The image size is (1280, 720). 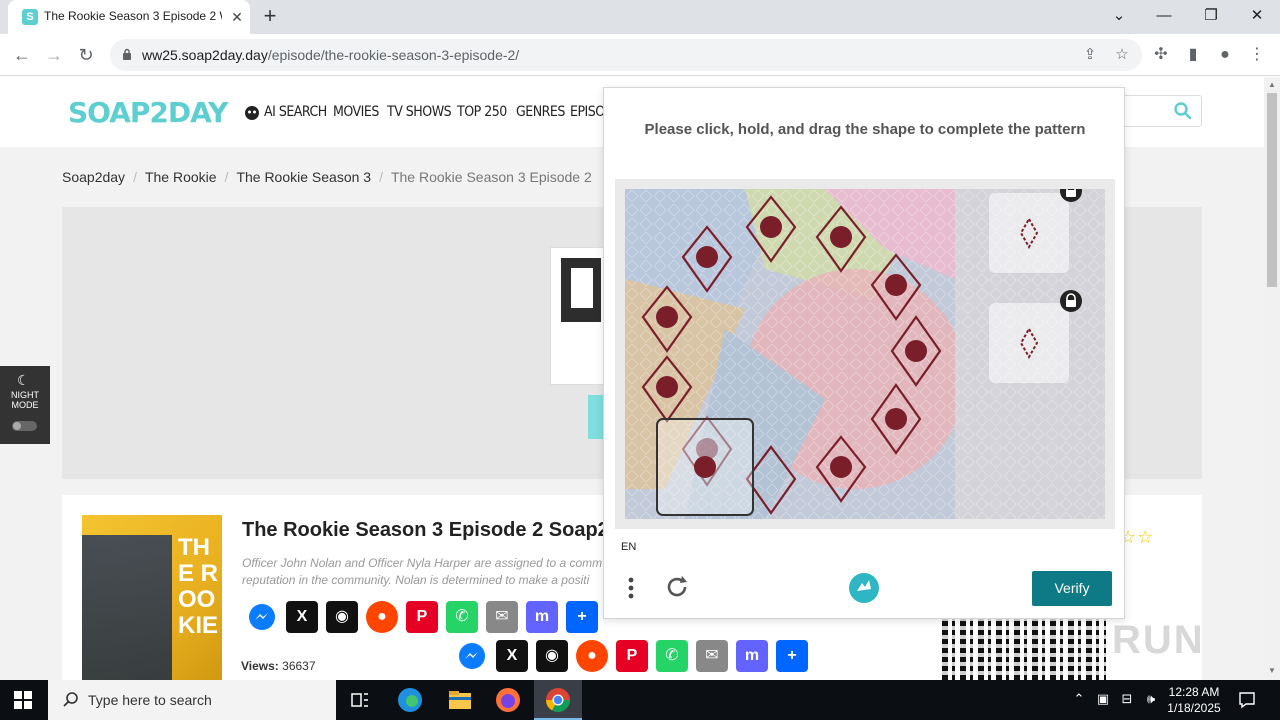 What do you see at coordinates (1194, 700) in the screenshot?
I see `system-clock: 12:28 AM 1/18/2025` at bounding box center [1194, 700].